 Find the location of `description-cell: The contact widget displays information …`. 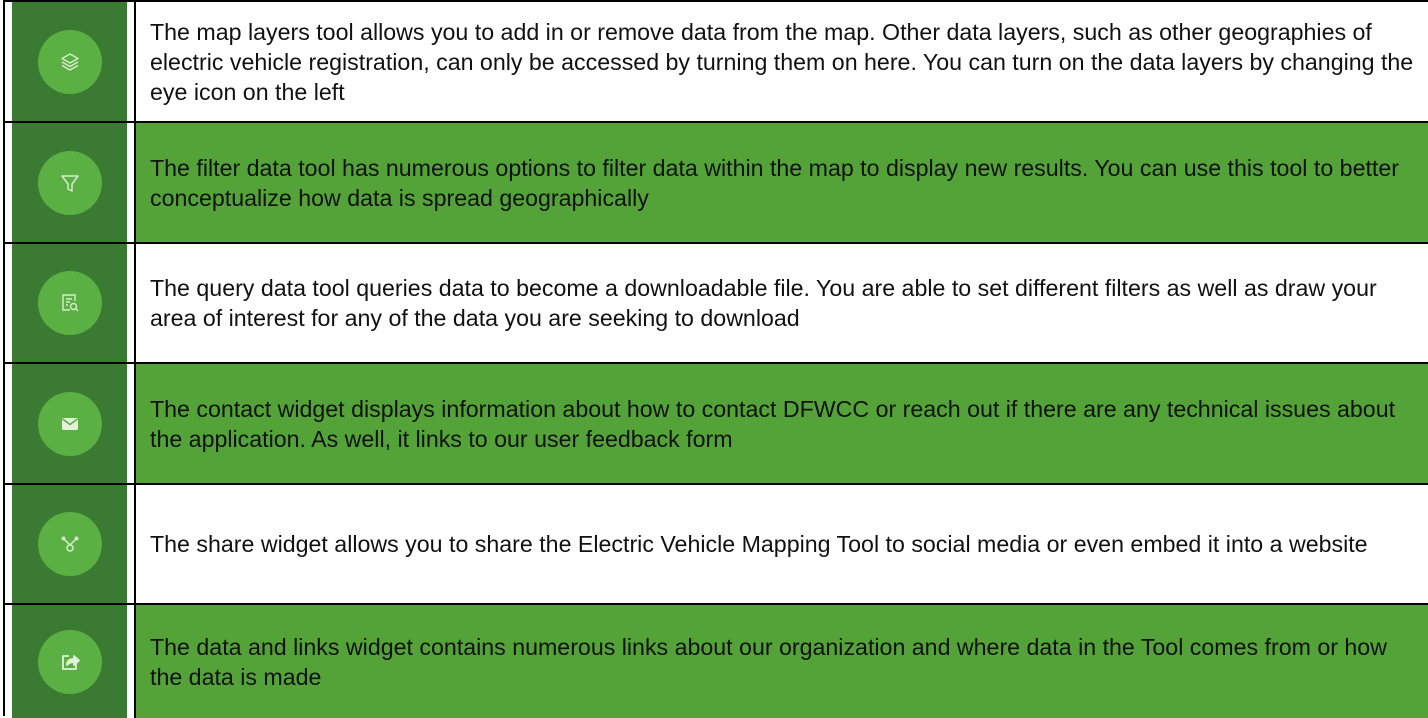

description-cell: The contact widget displays information … is located at coordinates (782, 423).